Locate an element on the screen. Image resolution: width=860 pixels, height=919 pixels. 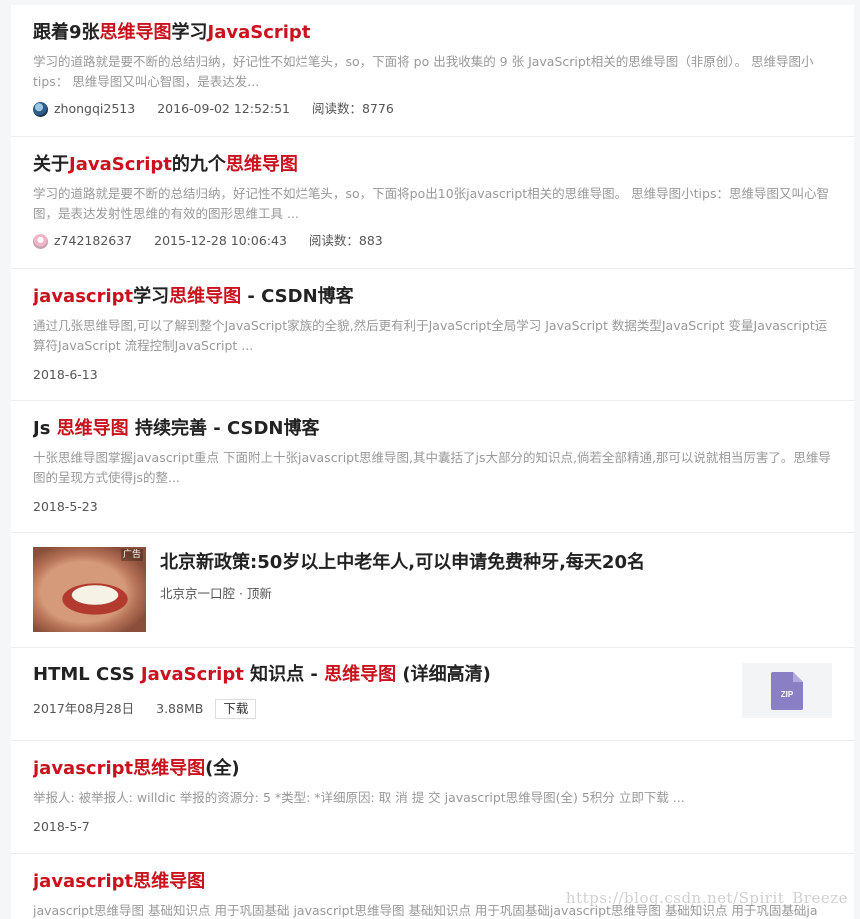
file-thumbnail: ZIP is located at coordinates (787, 690).